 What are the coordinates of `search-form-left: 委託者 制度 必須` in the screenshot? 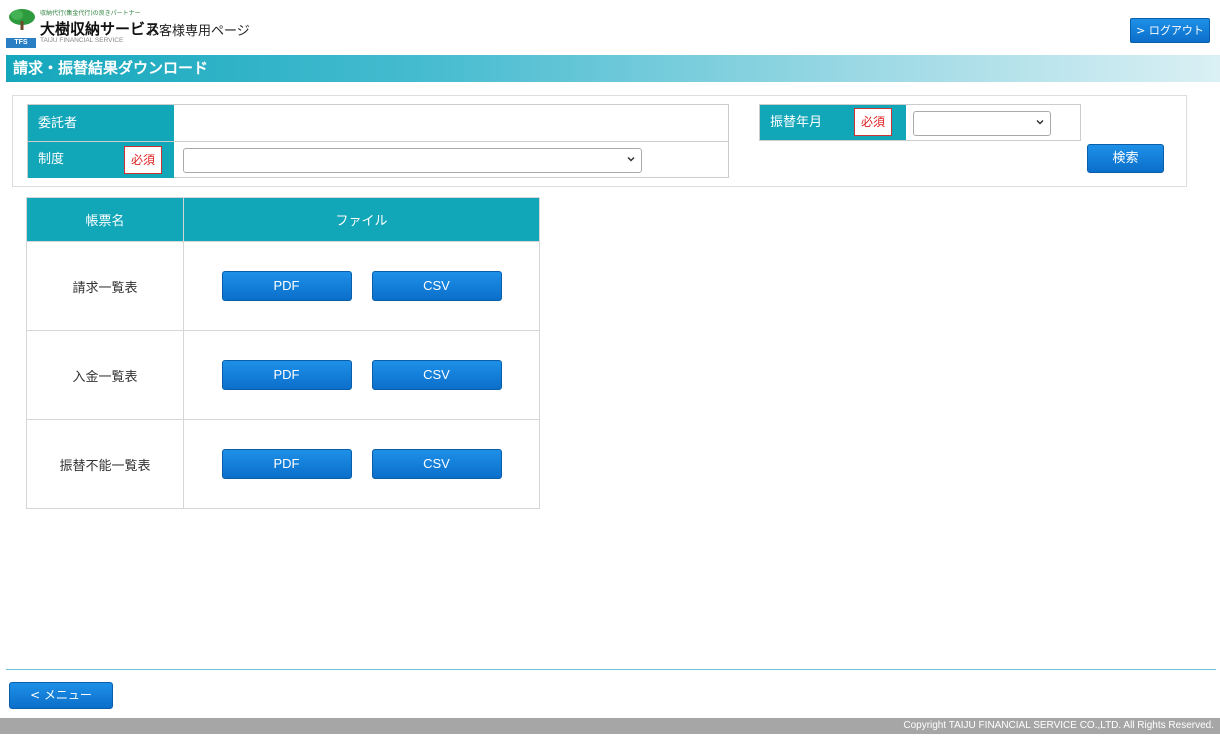 It's located at (378, 141).